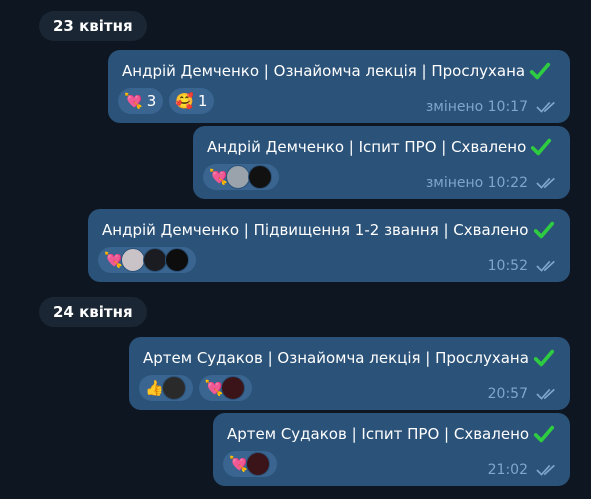 This screenshot has width=591, height=499. What do you see at coordinates (507, 394) in the screenshot?
I see `message-time: 20:57` at bounding box center [507, 394].